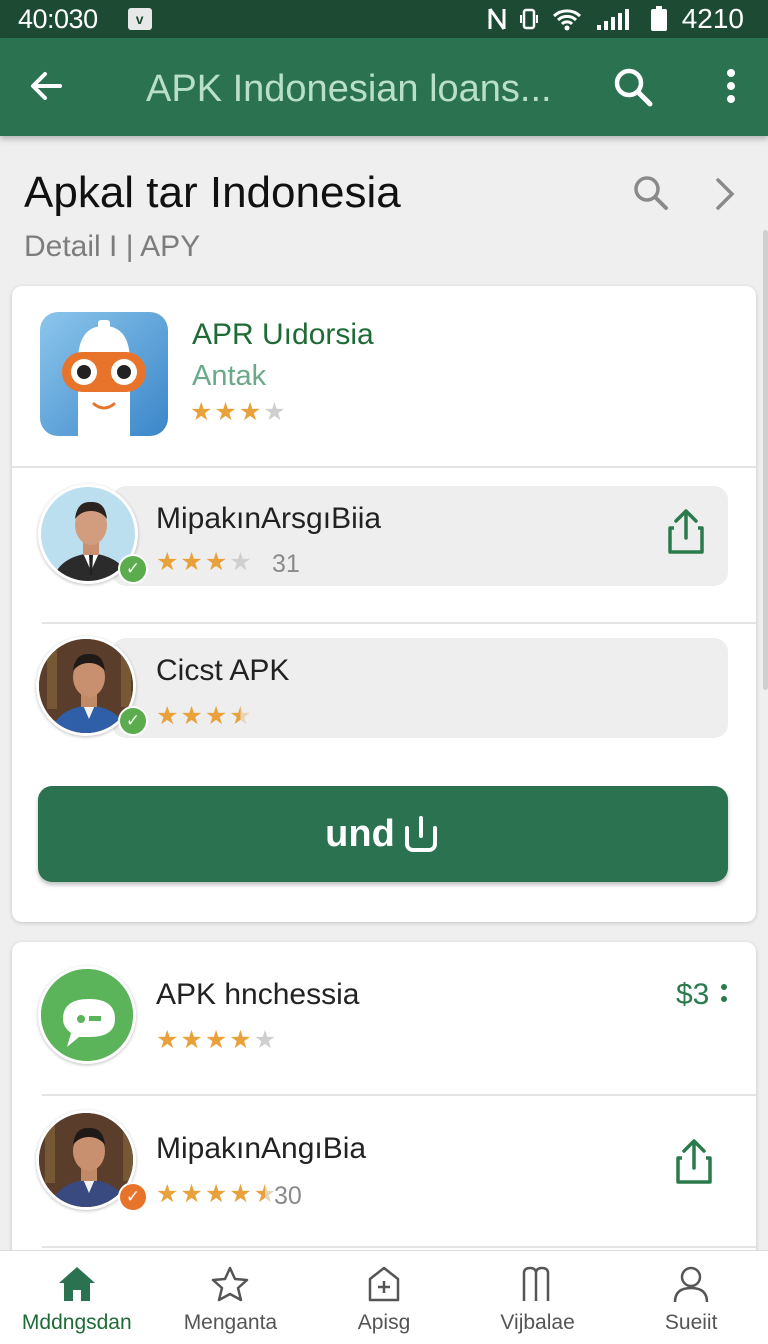  Describe the element at coordinates (268, 519) in the screenshot. I see `reviewer-name: MipakınArsgıBiia` at that location.